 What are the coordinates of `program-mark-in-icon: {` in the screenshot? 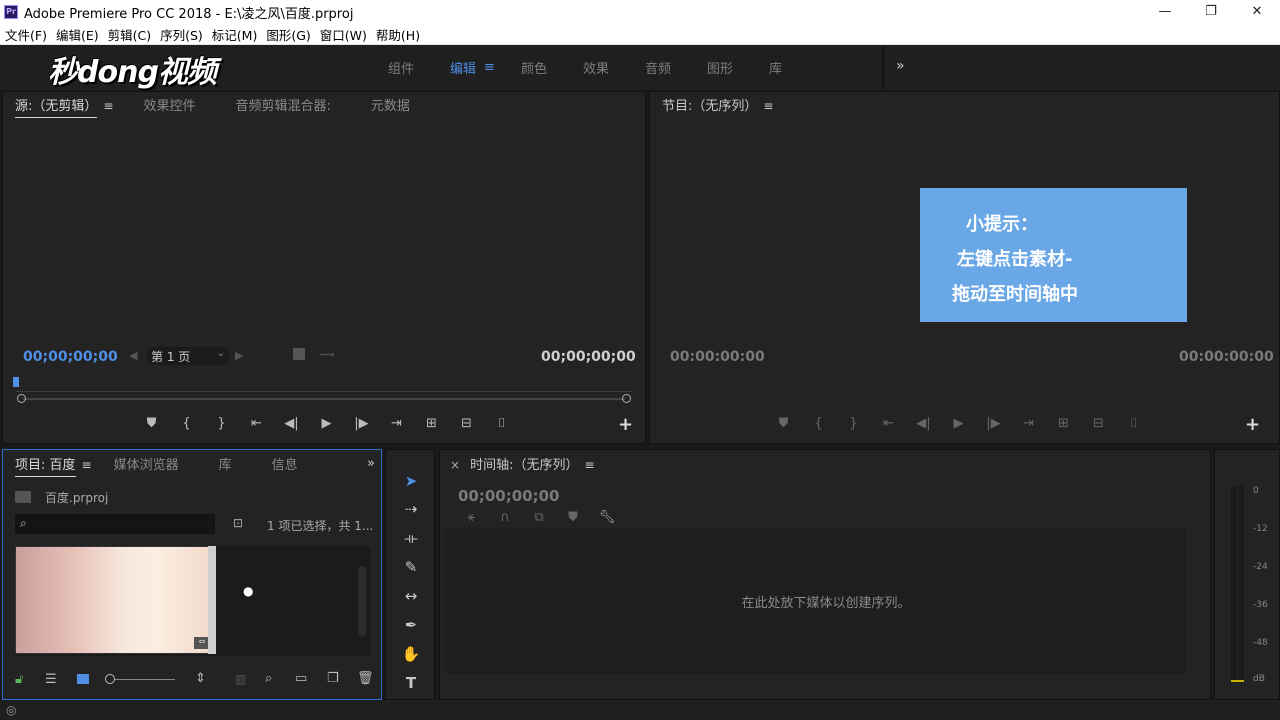 It's located at (818, 423).